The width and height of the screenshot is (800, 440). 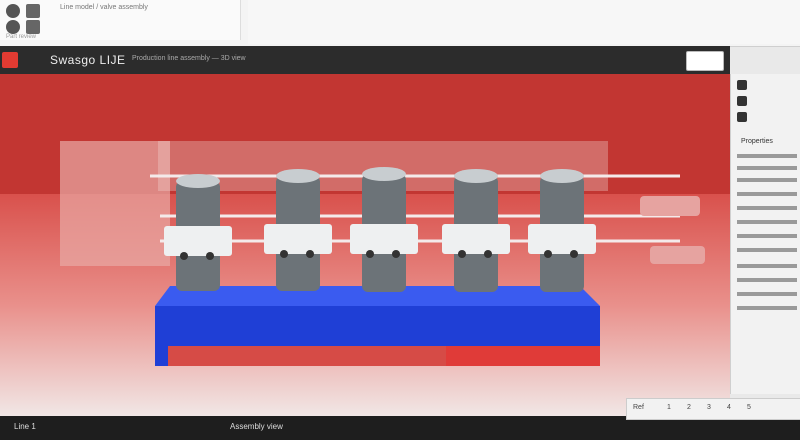 What do you see at coordinates (670, 206) in the screenshot?
I see `side-fitting-top` at bounding box center [670, 206].